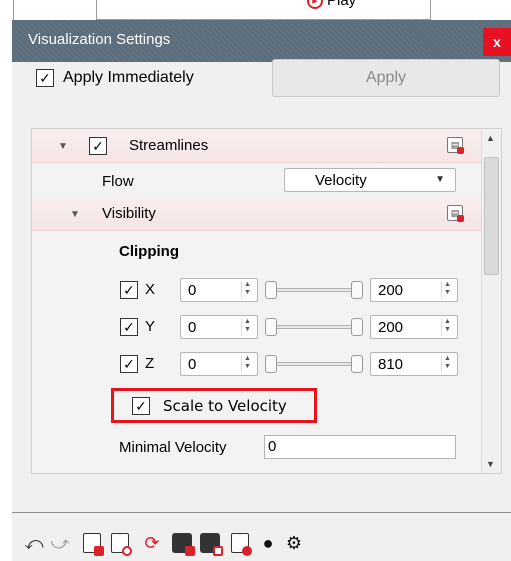 The width and height of the screenshot is (511, 561). I want to click on visibility-label: Visibility, so click(129, 213).